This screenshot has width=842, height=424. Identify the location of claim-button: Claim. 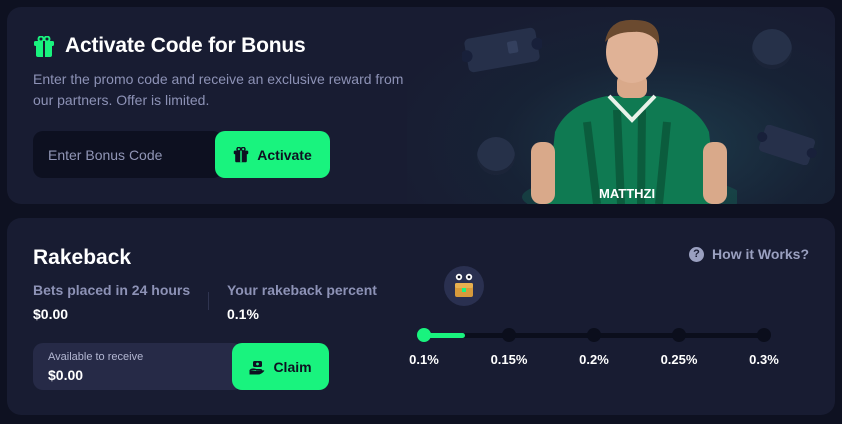
(280, 366).